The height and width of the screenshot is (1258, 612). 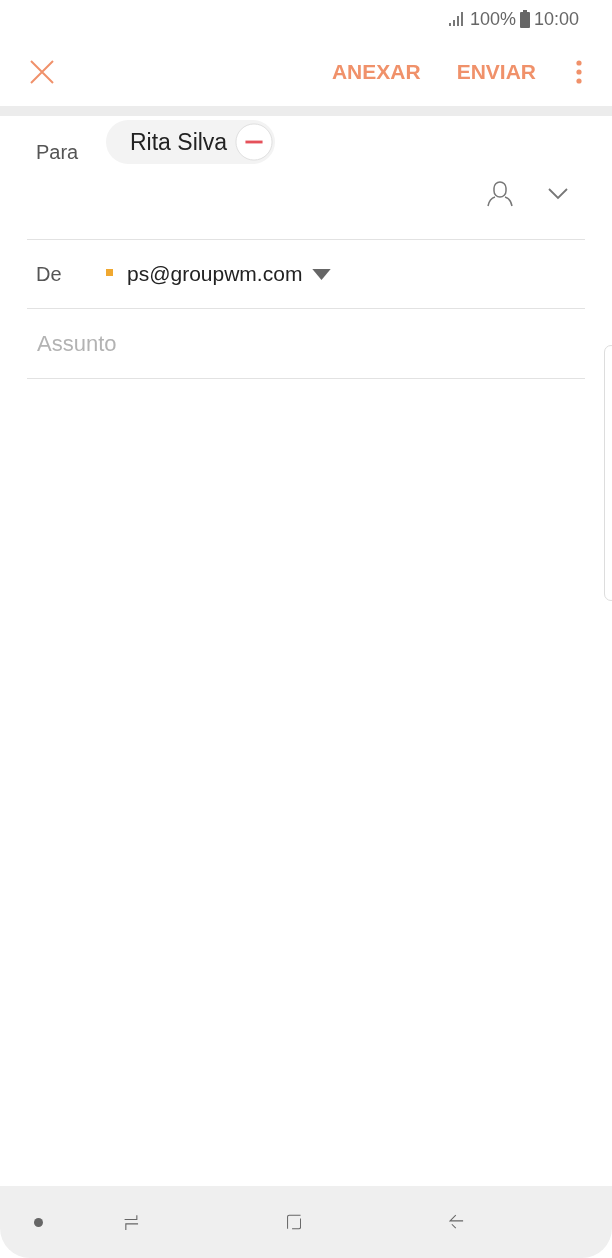 I want to click on contact-icon, so click(x=500, y=194).